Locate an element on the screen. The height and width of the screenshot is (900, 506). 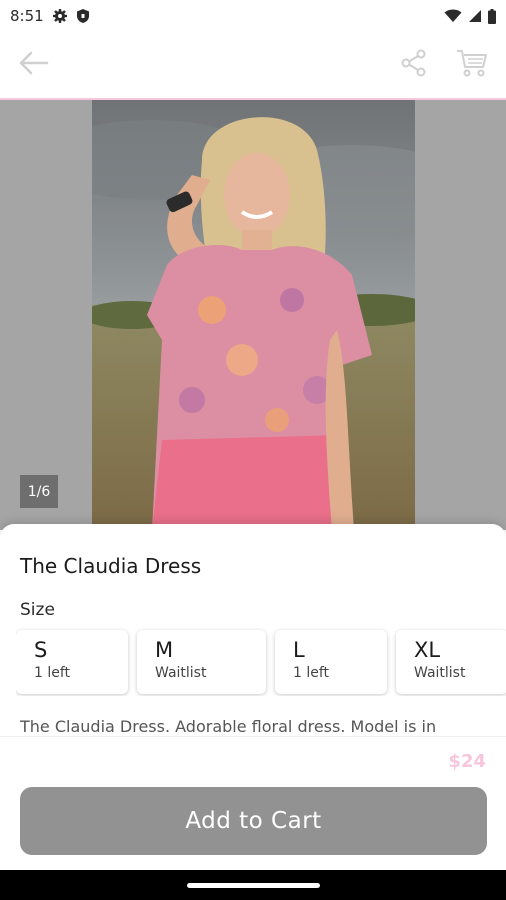
back-arrow-icon is located at coordinates (34, 65).